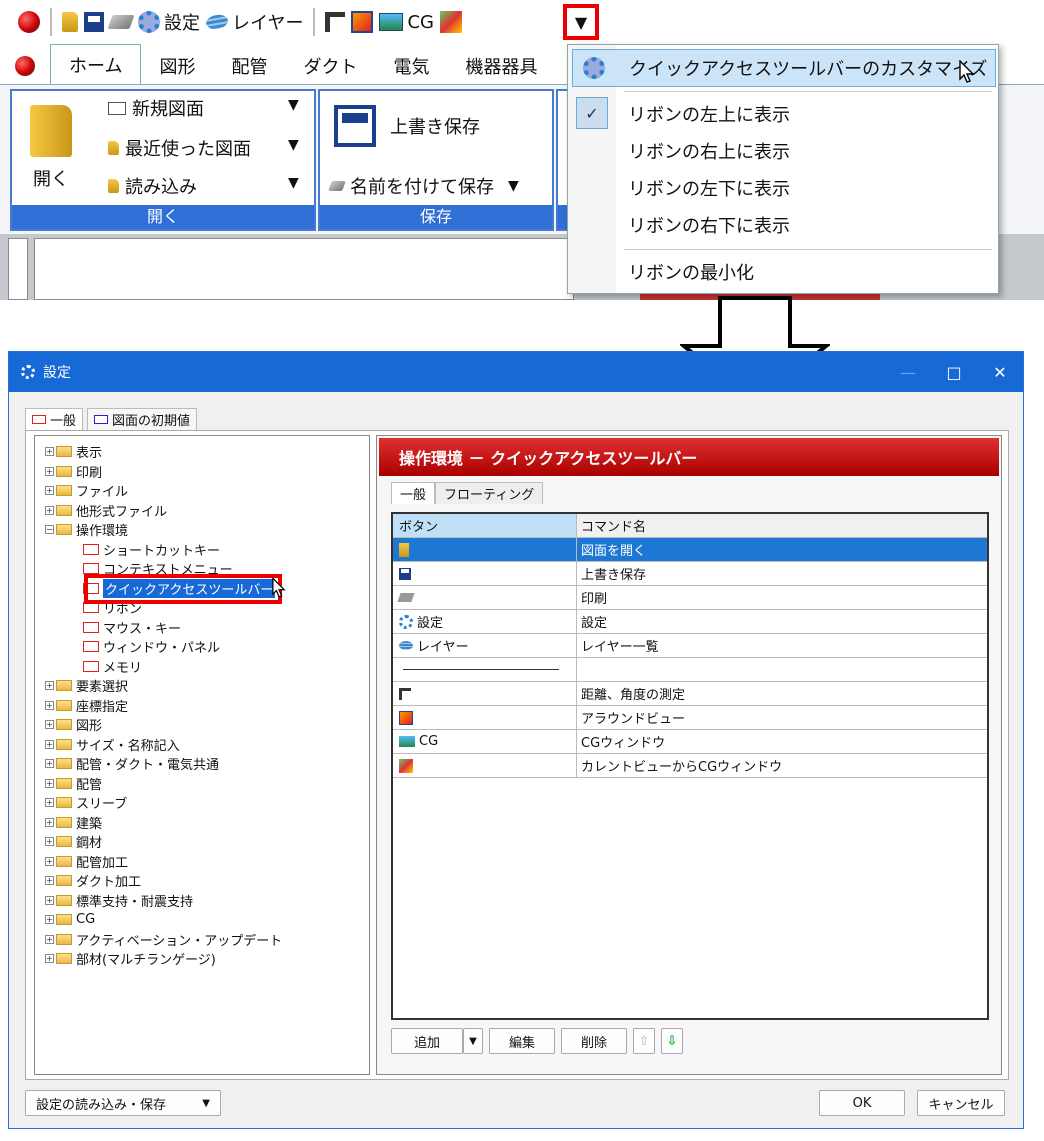 This screenshot has height=1141, width=1044. I want to click on tree-item: + 建築, so click(202, 823).